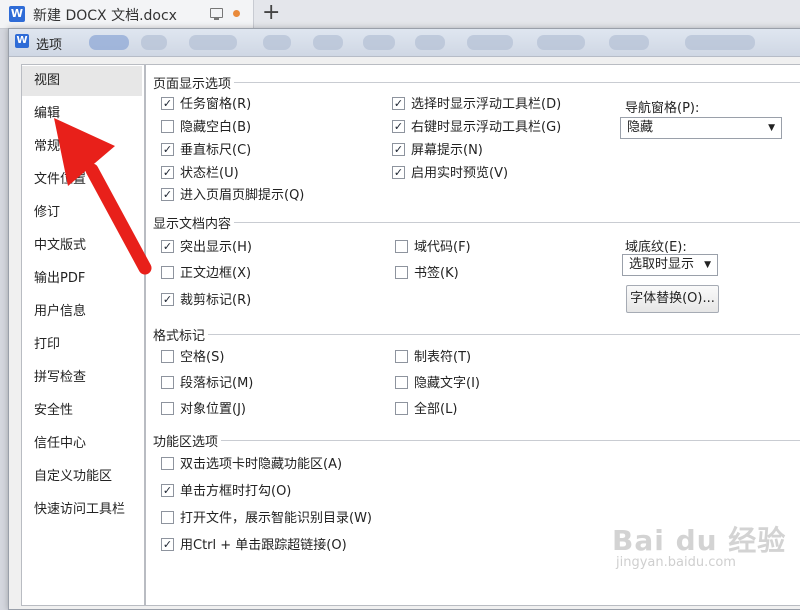 Image resolution: width=800 pixels, height=610 pixels. I want to click on sidebar-item-print: 打印, so click(82, 345).